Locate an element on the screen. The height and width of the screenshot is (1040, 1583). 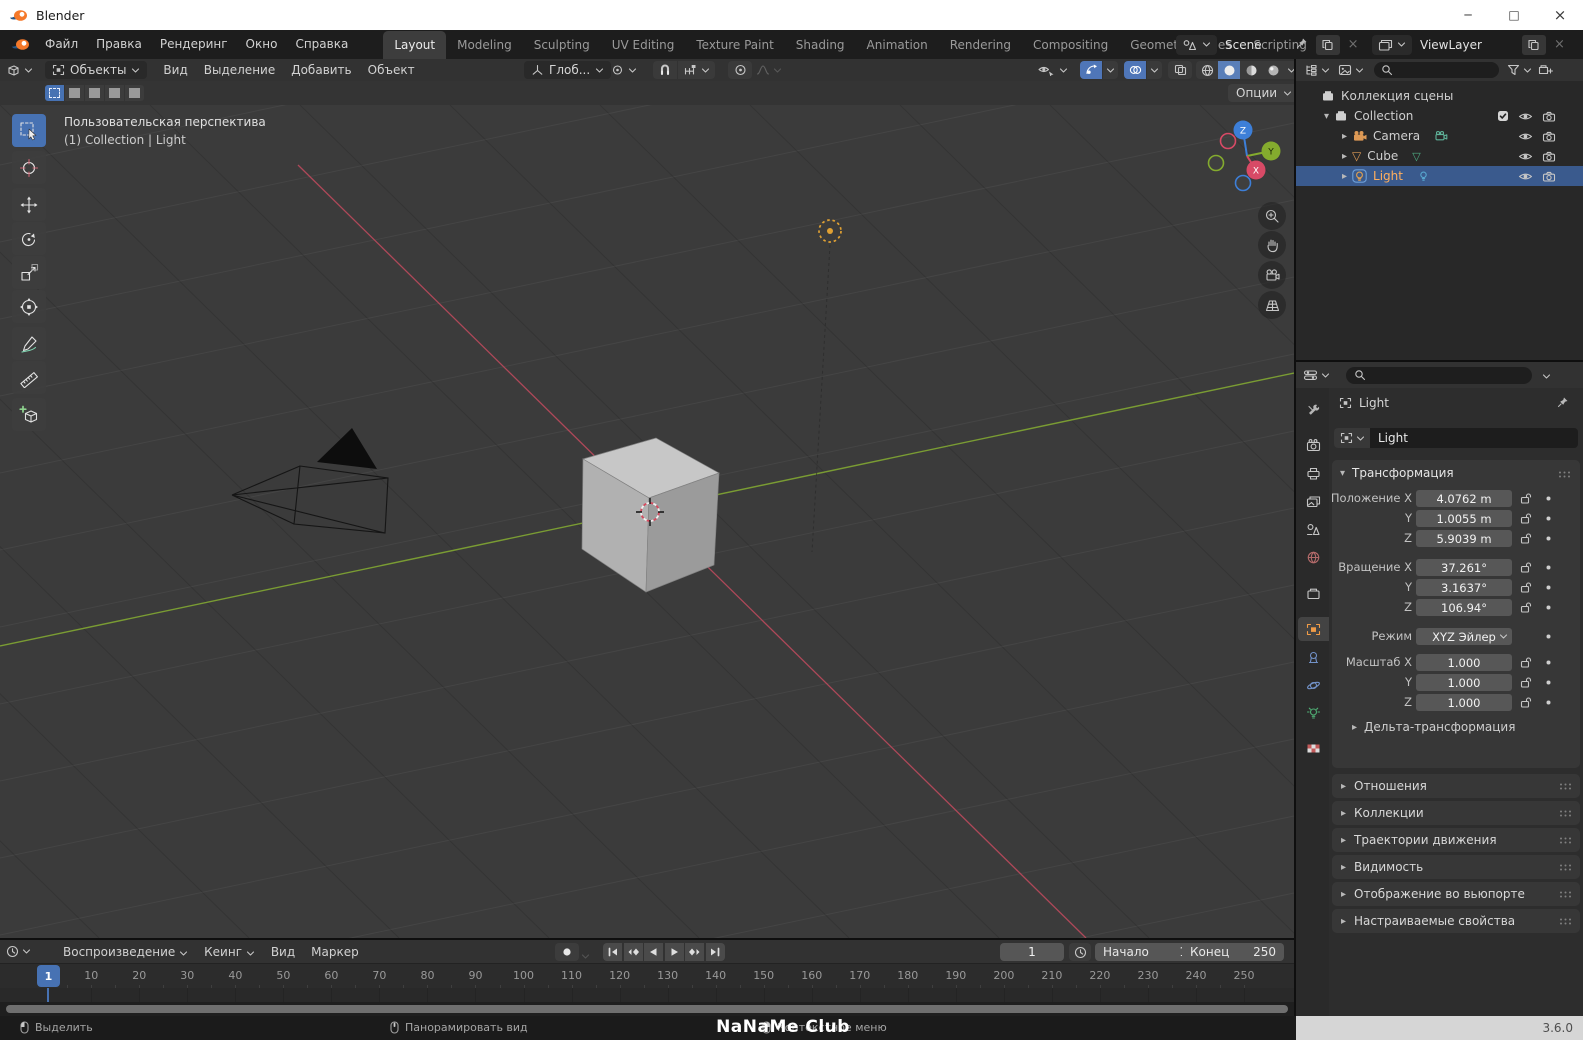
ortho-toggle-button is located at coordinates (1272, 305).